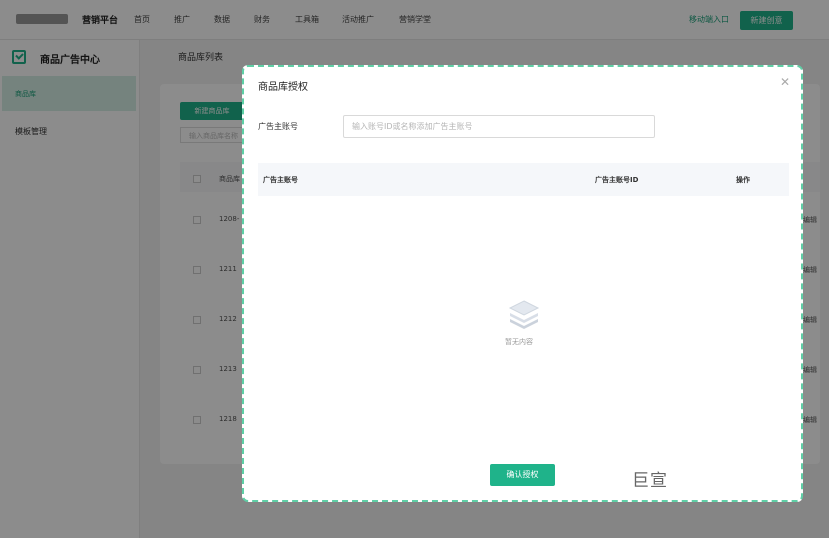 This screenshot has height=538, width=829. I want to click on account-table-header: 广告主账号 广告主账号ID 操作, so click(523, 179).